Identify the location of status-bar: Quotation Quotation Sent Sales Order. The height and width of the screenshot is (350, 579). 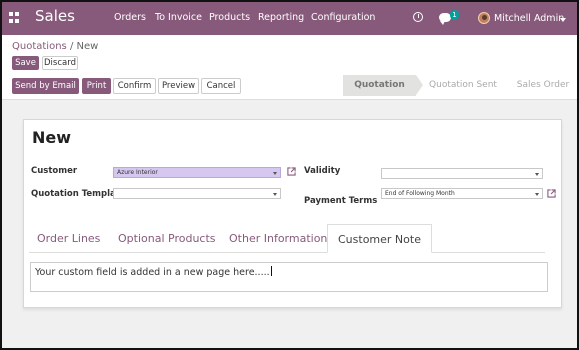
(460, 85).